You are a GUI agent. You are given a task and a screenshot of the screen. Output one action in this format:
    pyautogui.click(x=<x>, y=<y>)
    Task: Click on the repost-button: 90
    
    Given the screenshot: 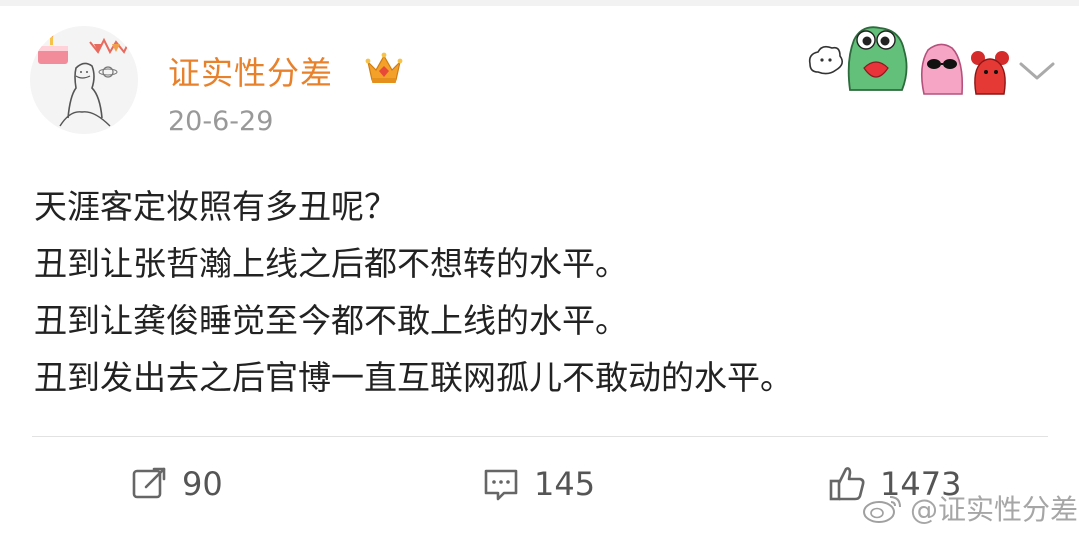 What is the action you would take?
    pyautogui.click(x=176, y=484)
    